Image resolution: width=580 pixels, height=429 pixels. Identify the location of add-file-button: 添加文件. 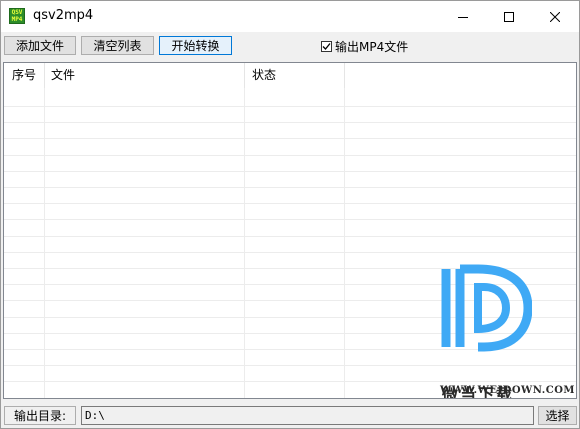
(40, 45).